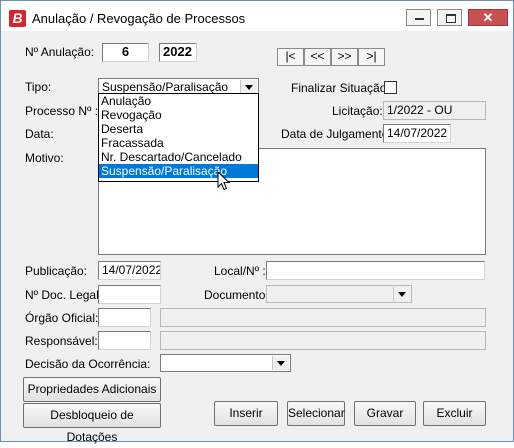 The width and height of the screenshot is (514, 448). What do you see at coordinates (38, 87) in the screenshot?
I see `tipo-label: Tipo:` at bounding box center [38, 87].